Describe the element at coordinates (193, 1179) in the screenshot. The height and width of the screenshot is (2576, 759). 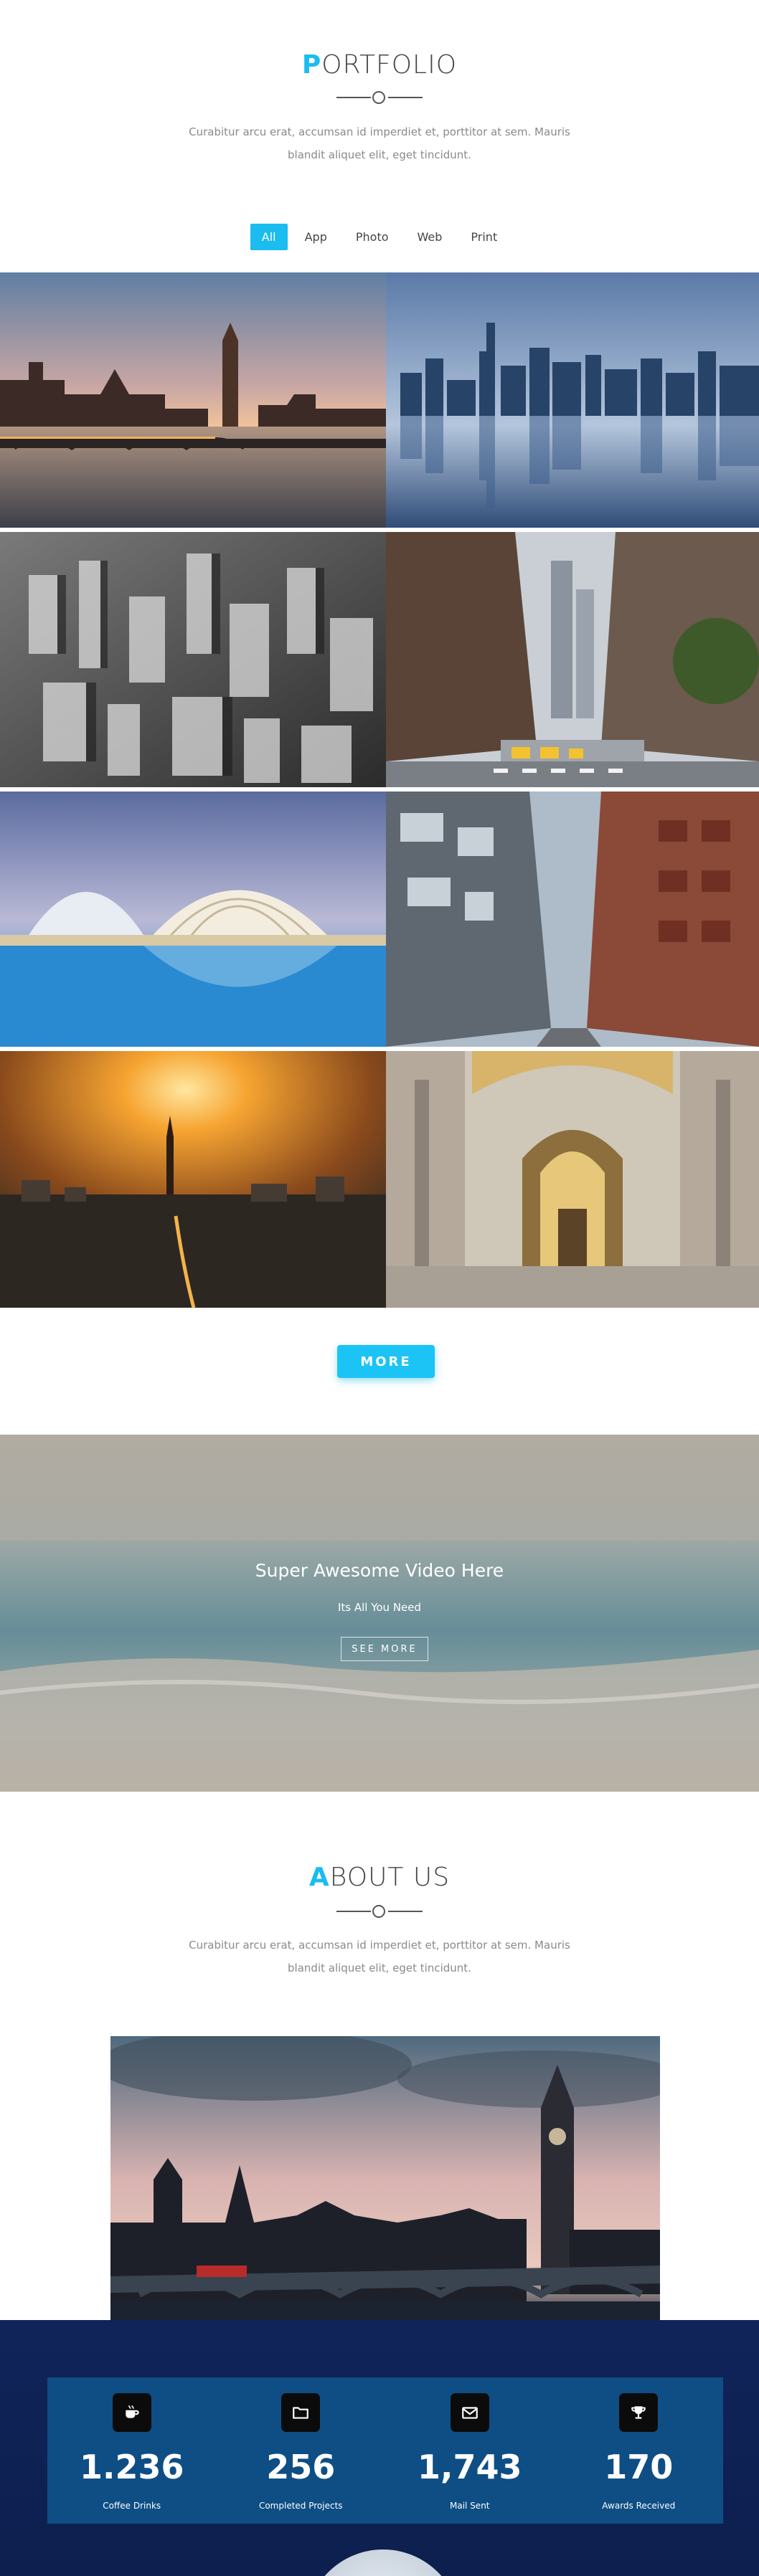
I see `portfolio-item-sunset-tower` at that location.